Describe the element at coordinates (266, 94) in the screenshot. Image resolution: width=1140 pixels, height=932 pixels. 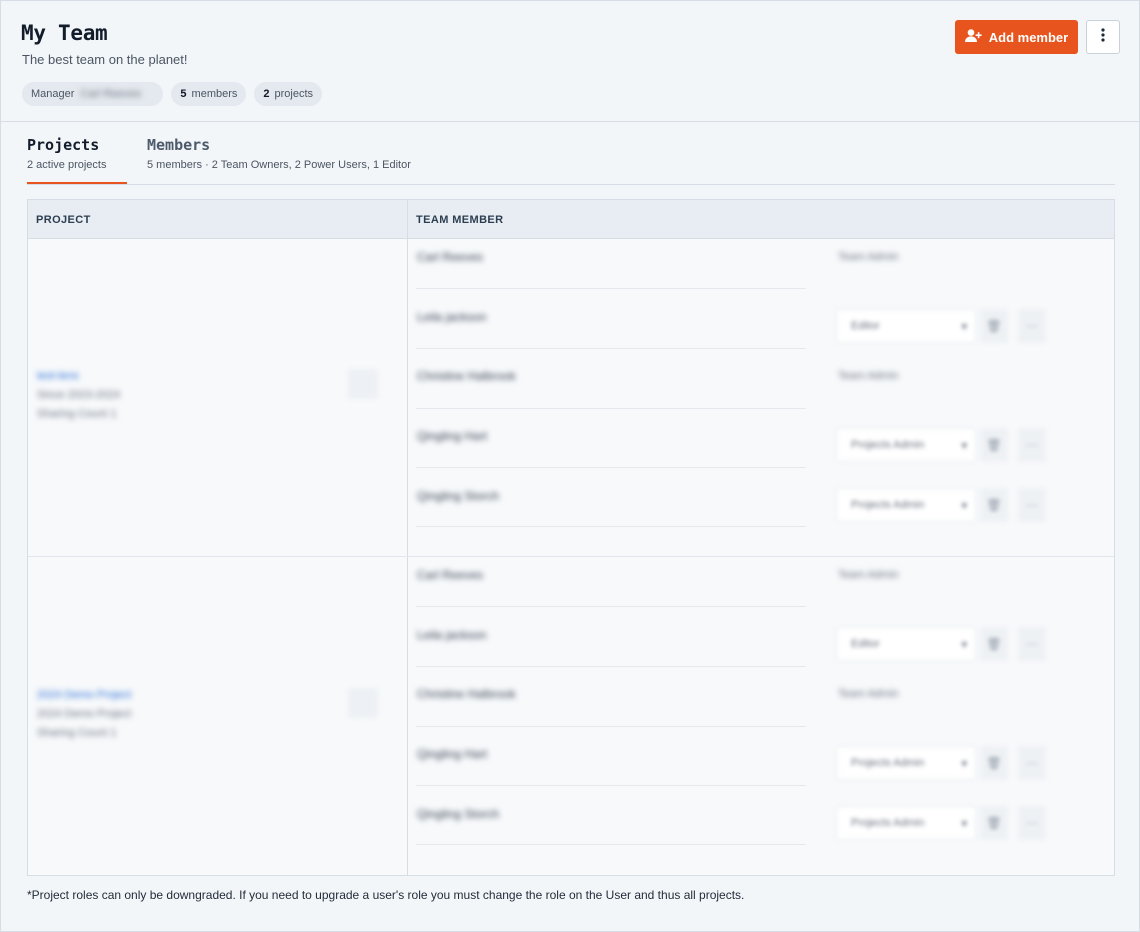
I see `projects-count: 2` at that location.